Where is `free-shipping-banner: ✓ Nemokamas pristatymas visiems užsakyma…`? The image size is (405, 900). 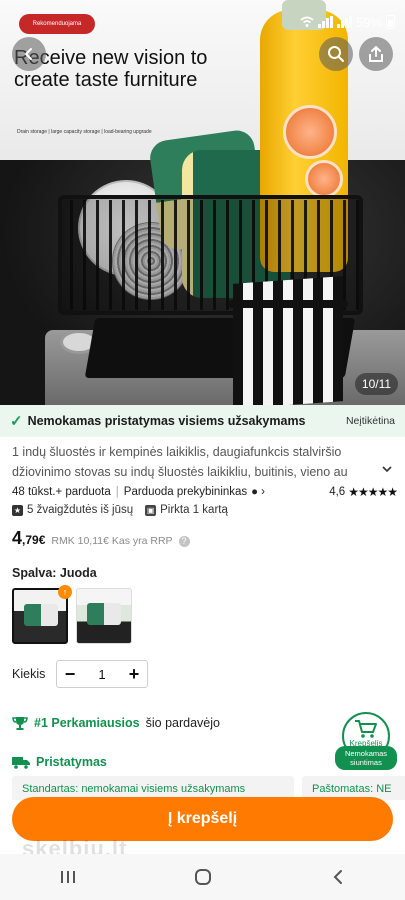 free-shipping-banner: ✓ Nemokamas pristatymas visiems užsakyma… is located at coordinates (202, 421).